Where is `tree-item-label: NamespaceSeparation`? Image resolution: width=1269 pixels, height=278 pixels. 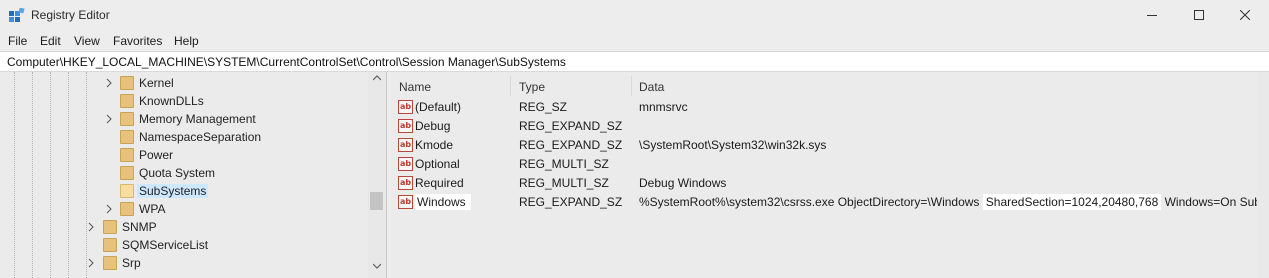 tree-item-label: NamespaceSeparation is located at coordinates (200, 137).